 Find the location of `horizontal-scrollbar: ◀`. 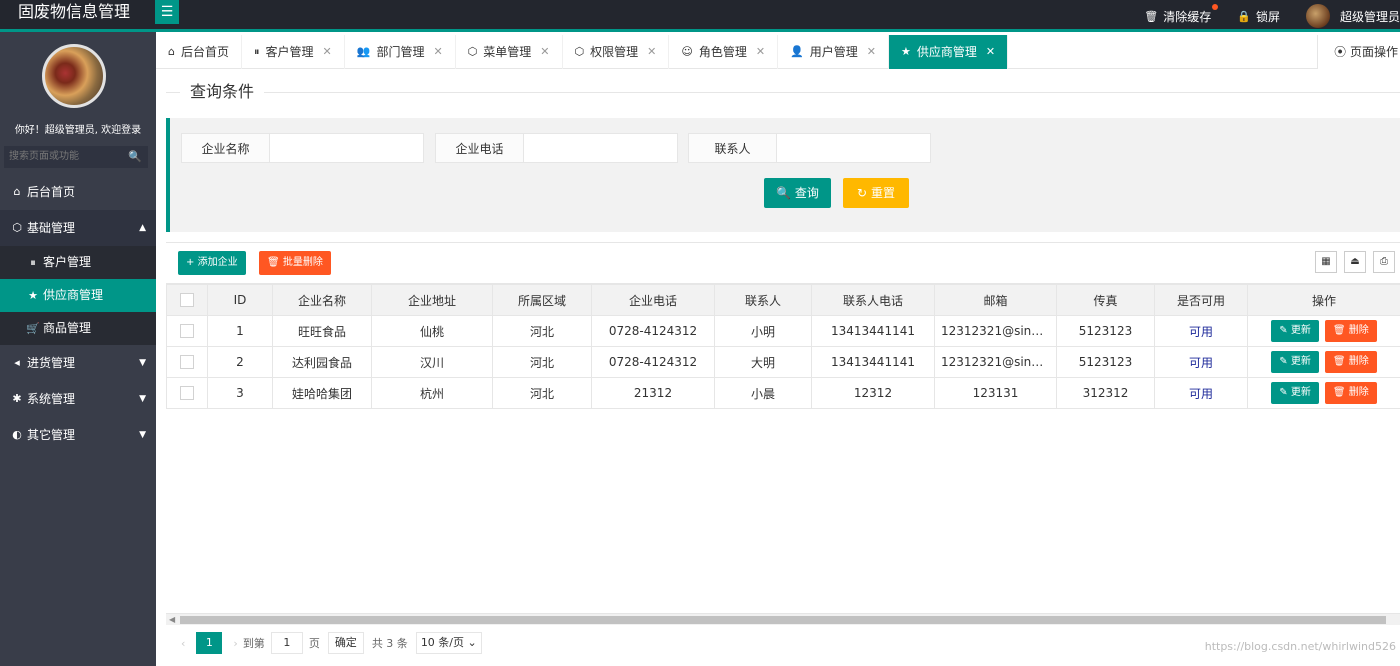

horizontal-scrollbar: ◀ is located at coordinates (783, 619).